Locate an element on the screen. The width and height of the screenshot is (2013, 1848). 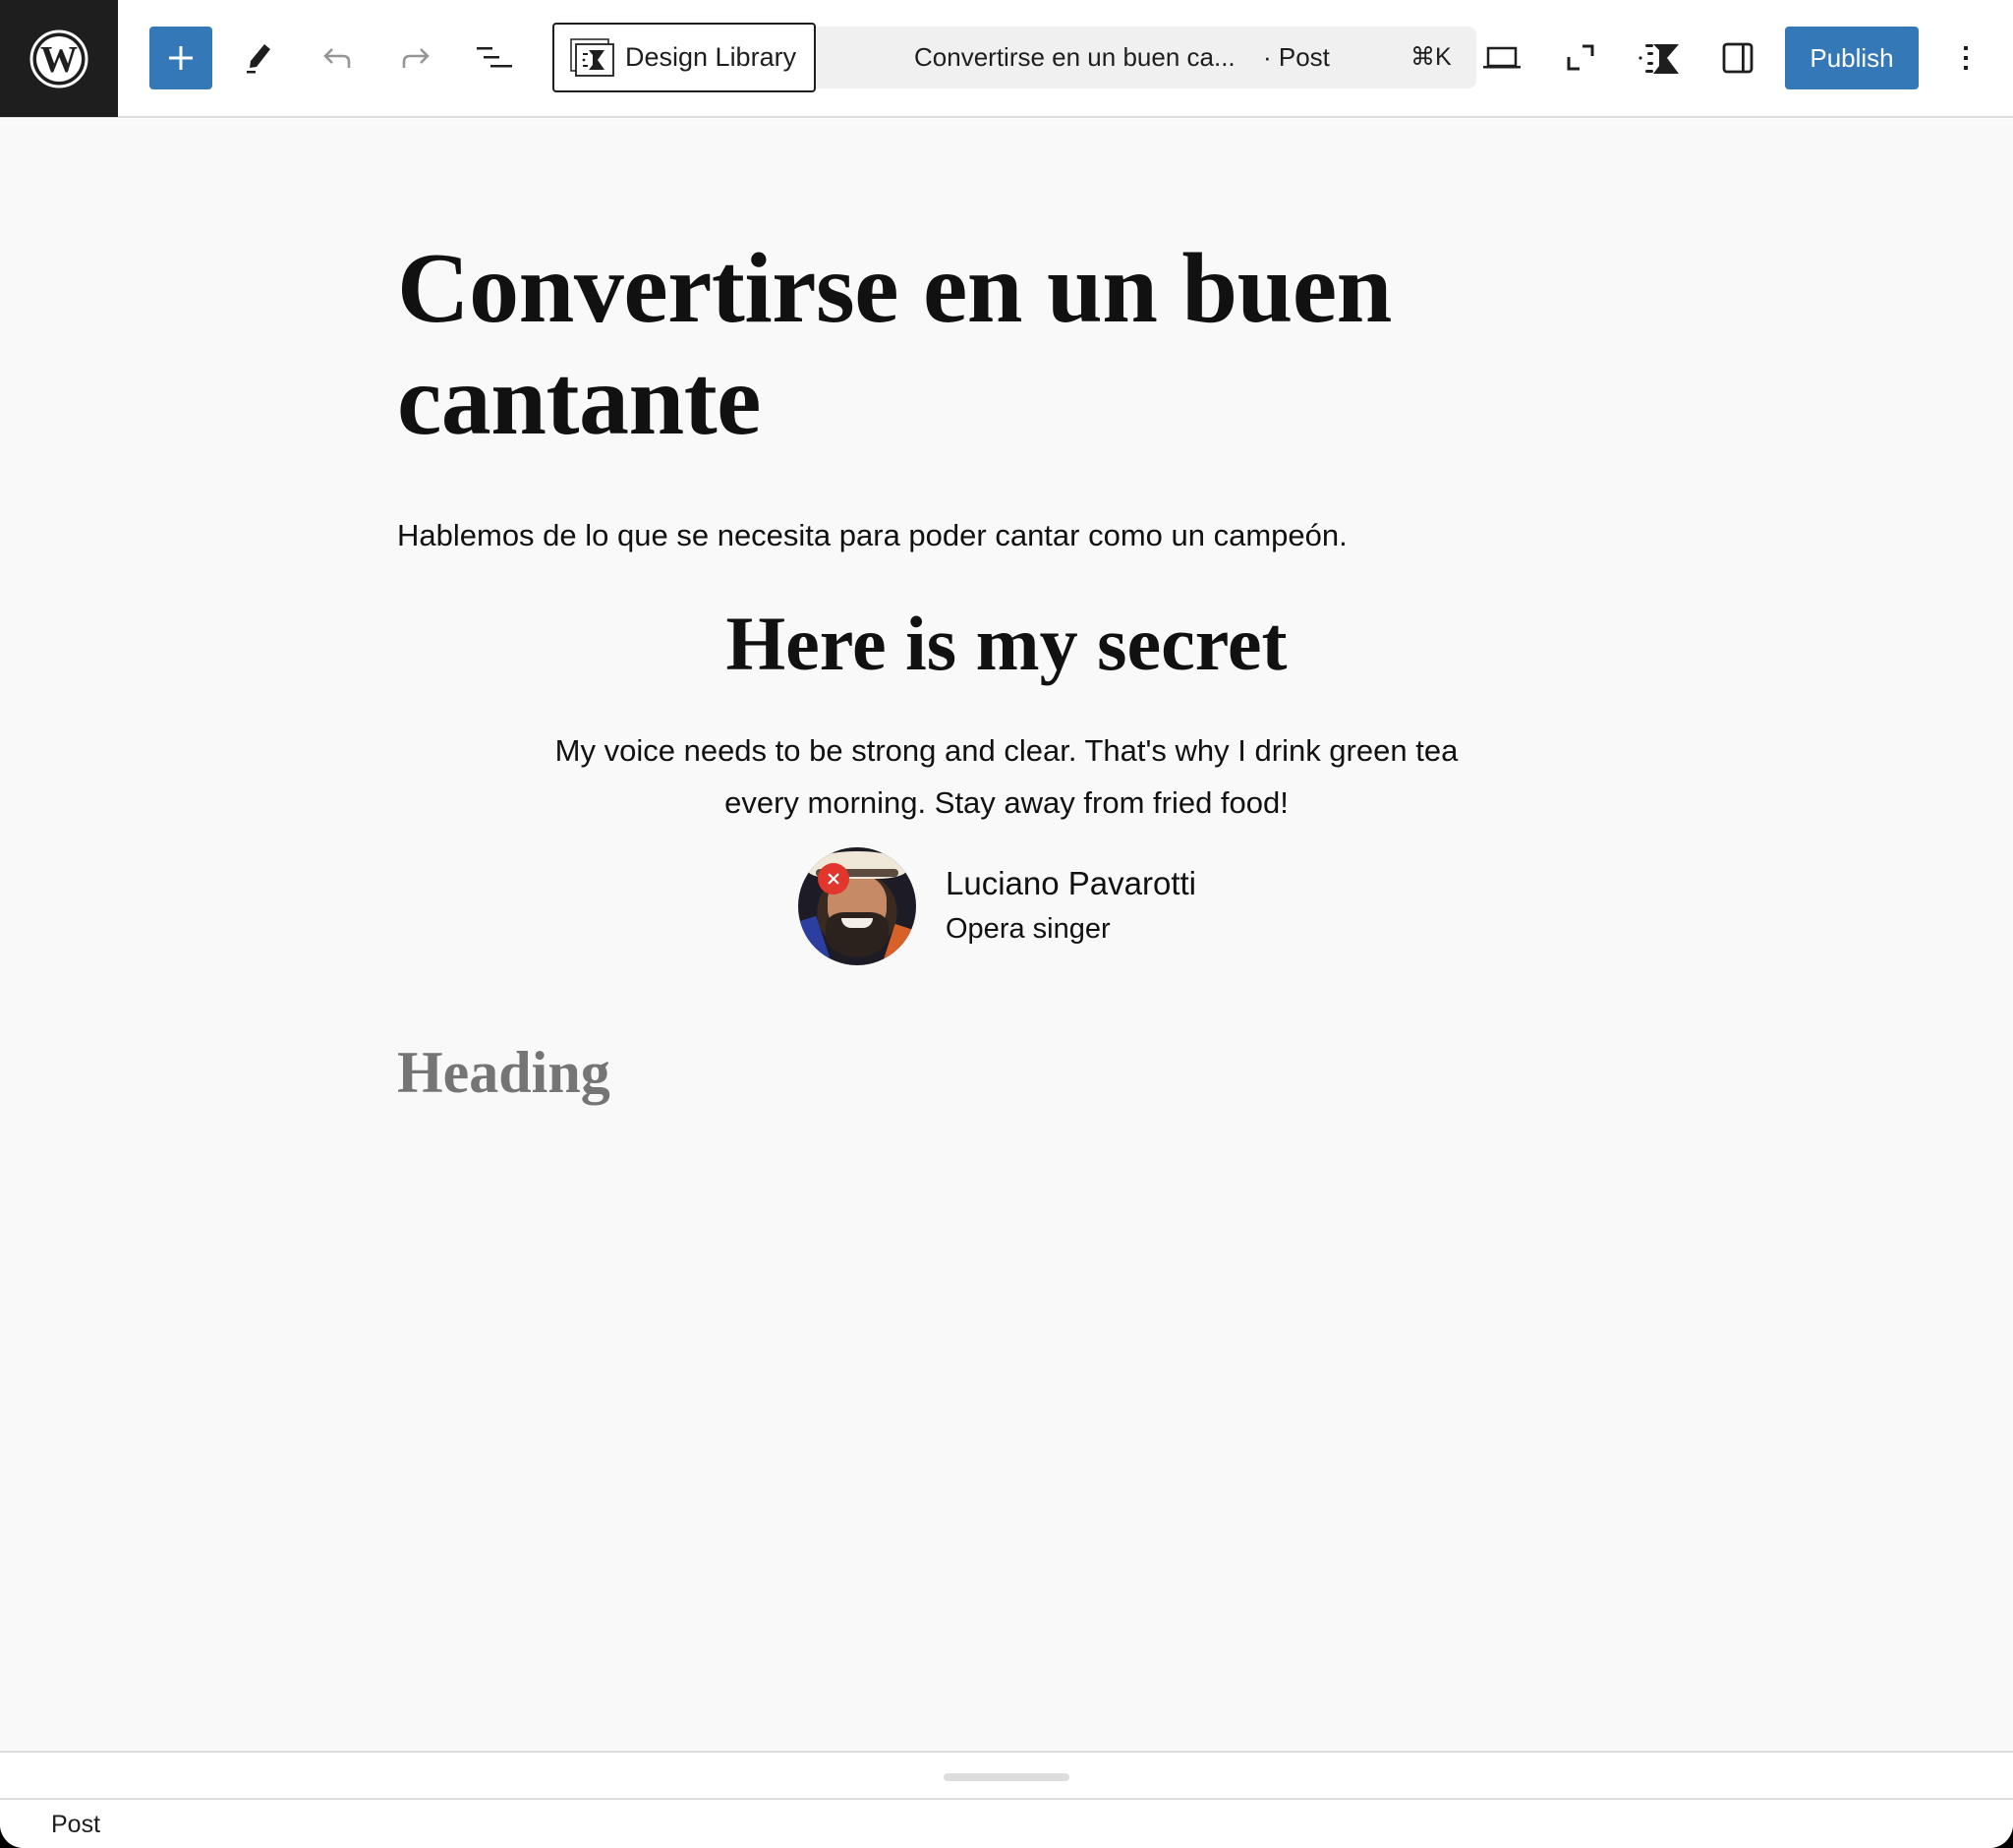
testimonial-author: Luciano Pavarotti Opera singer is located at coordinates (997, 906).